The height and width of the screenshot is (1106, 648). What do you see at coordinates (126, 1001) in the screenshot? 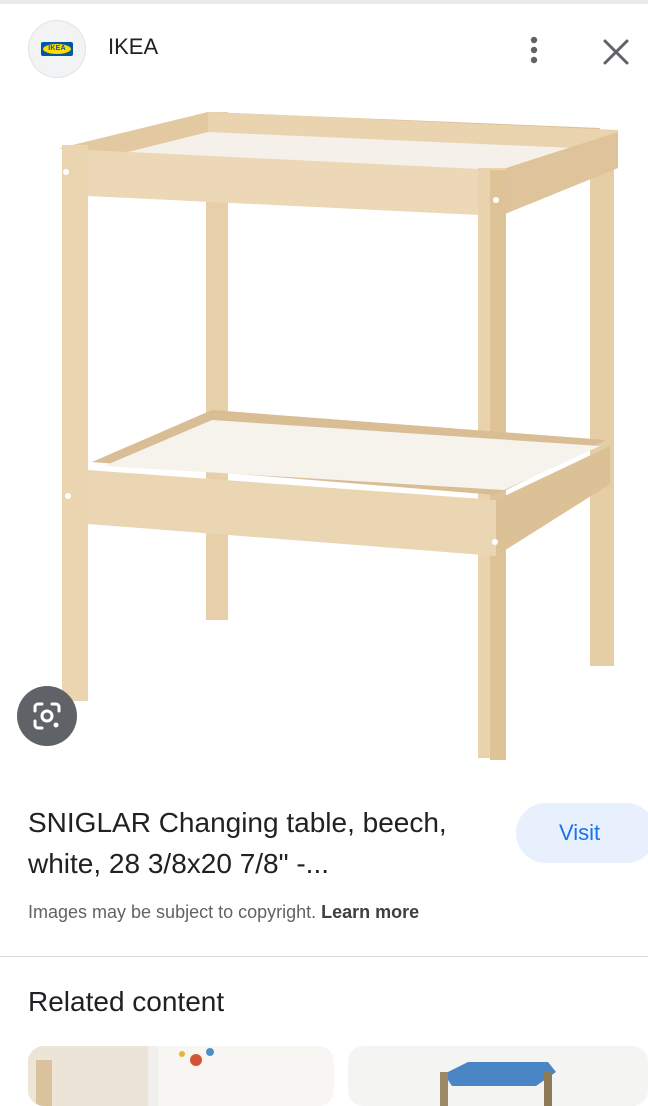
I see `related-content-heading: Related content` at bounding box center [126, 1001].